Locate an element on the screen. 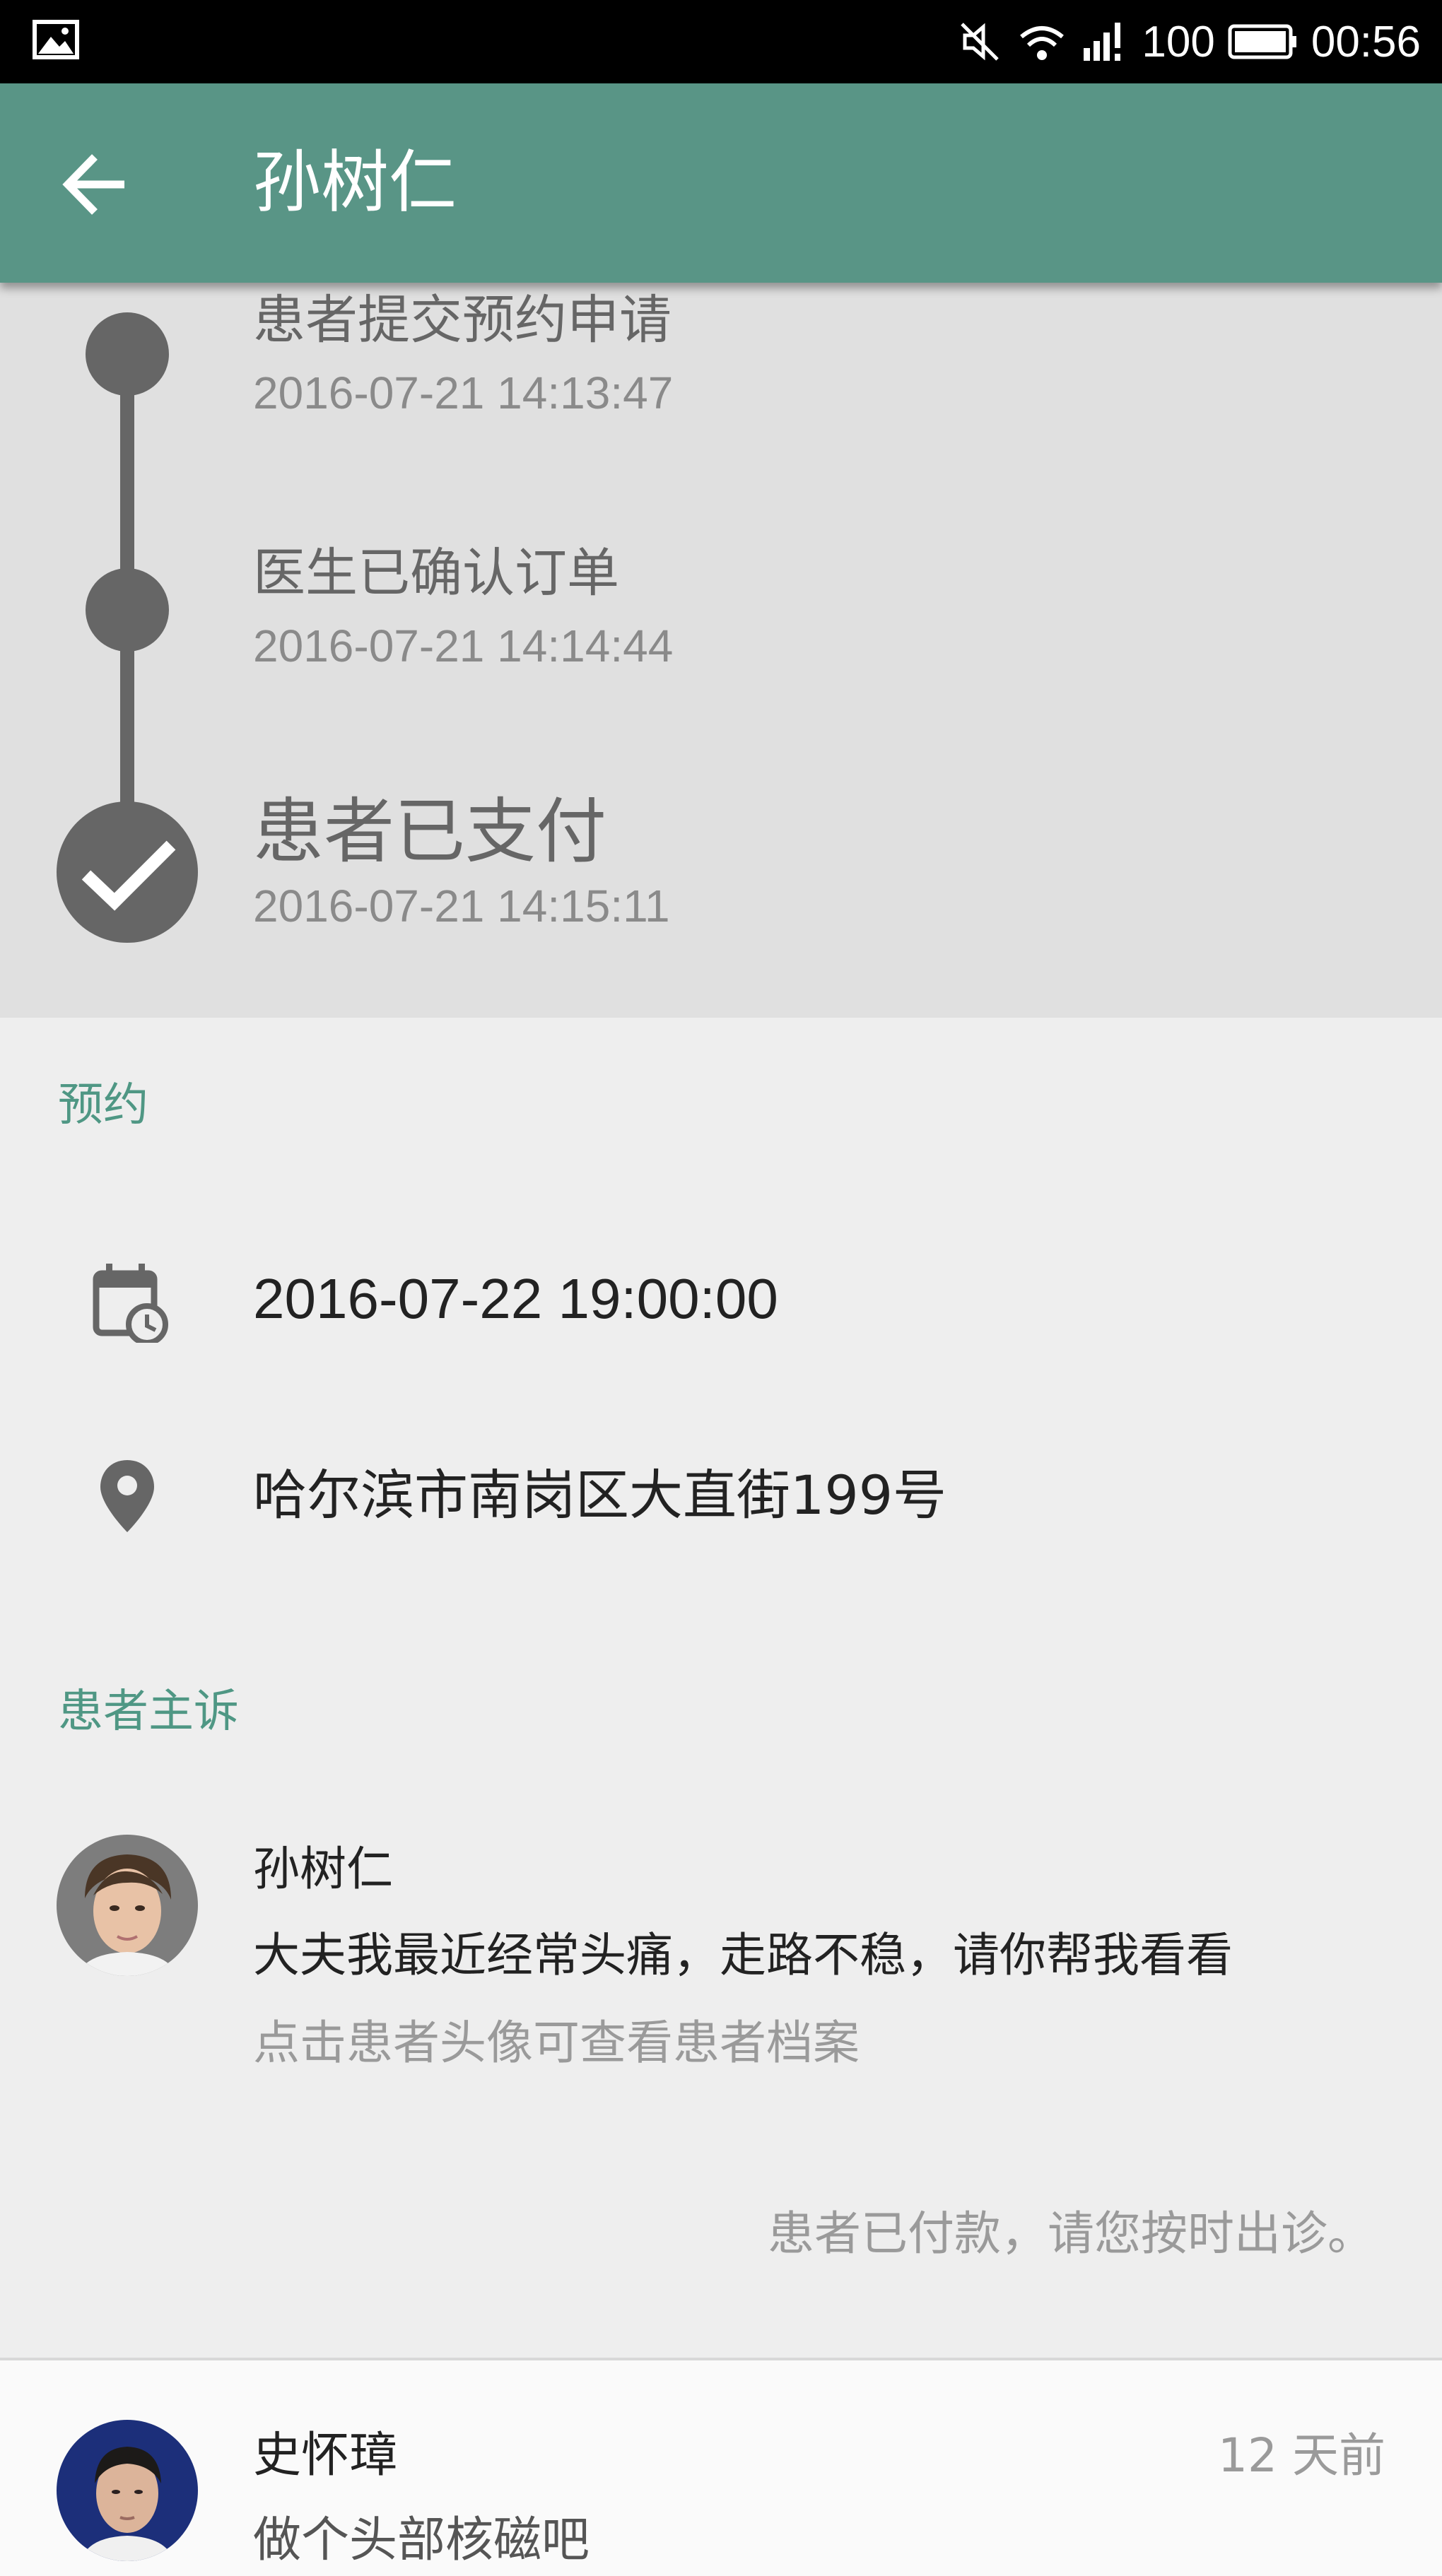 Image resolution: width=1442 pixels, height=2576 pixels. complaint-section-label: 患者主诉 is located at coordinates (148, 1712).